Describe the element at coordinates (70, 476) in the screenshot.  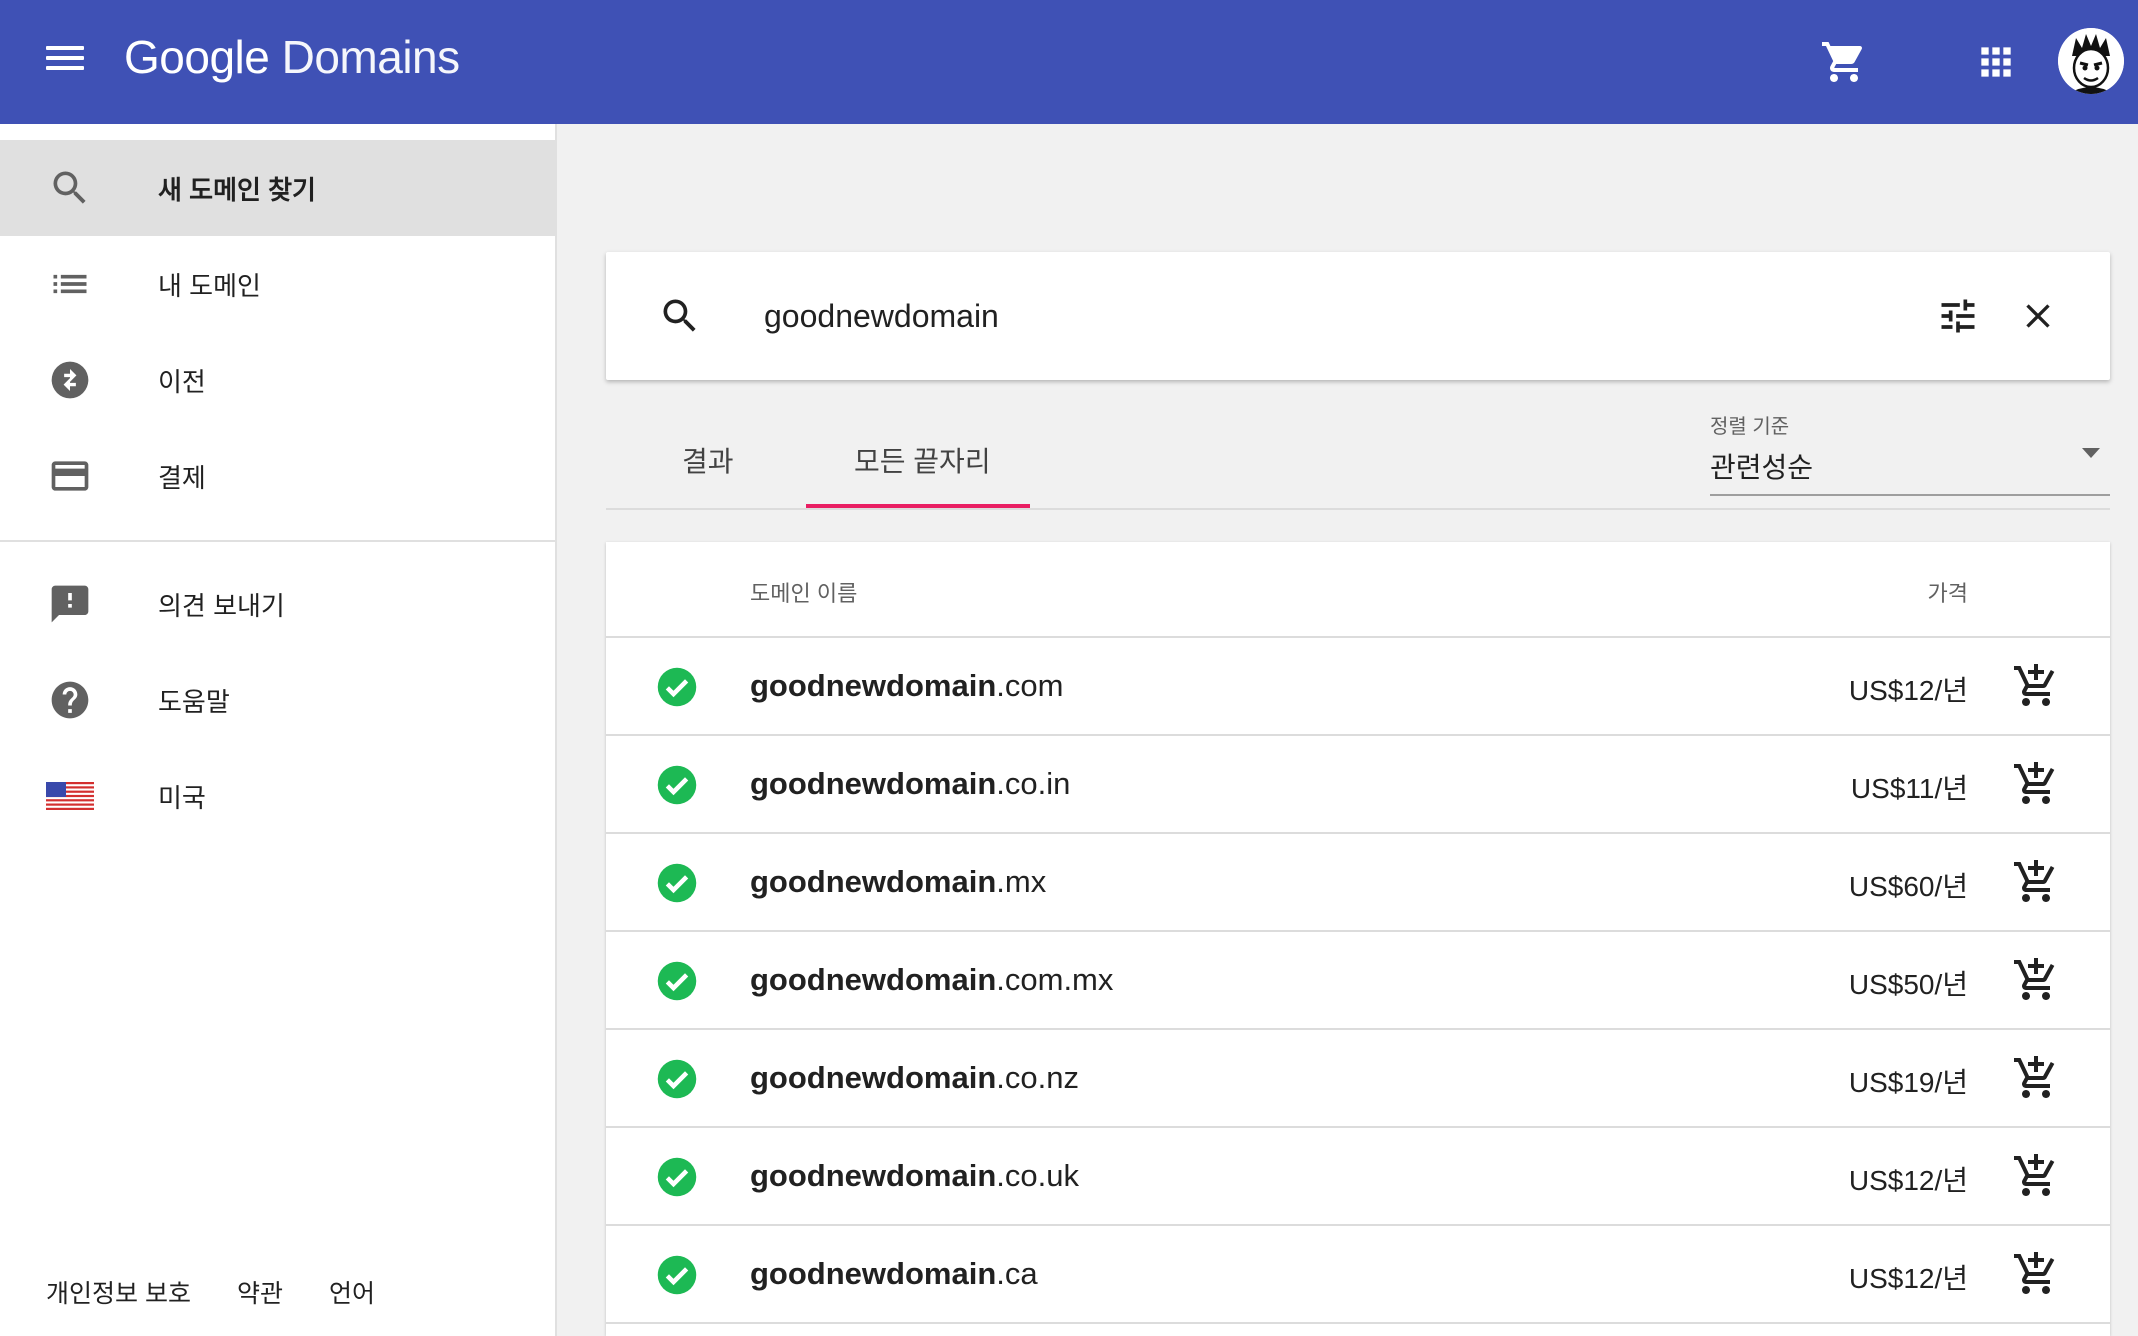
I see `credit-card-icon` at that location.